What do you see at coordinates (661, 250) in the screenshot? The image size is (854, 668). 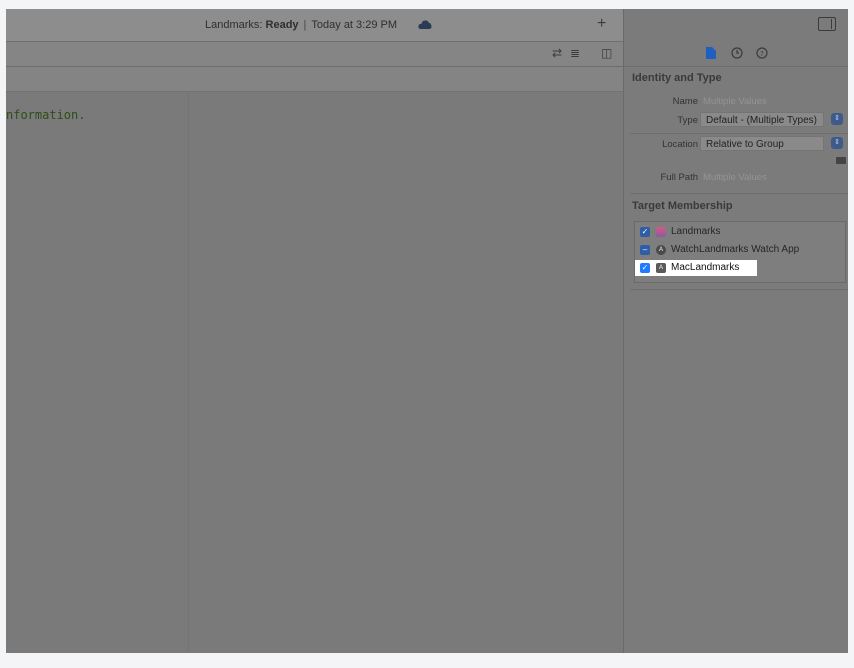 I see `watch-app-icon: A` at bounding box center [661, 250].